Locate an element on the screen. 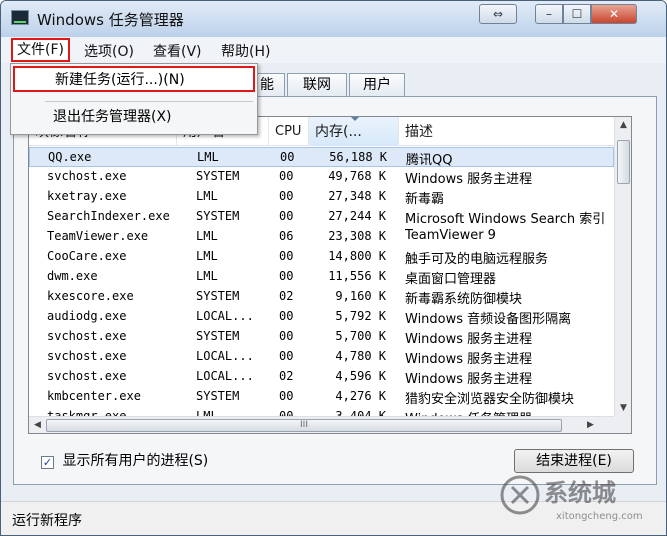 This screenshot has width=667, height=536. process-name-cell: SearchIndexer.exe is located at coordinates (108, 216).